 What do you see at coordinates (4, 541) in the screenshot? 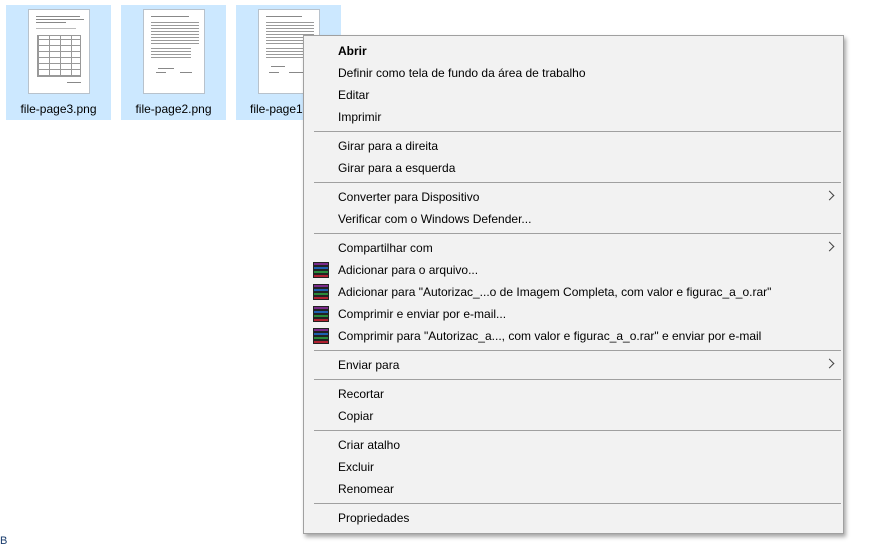
I see `status-bar-text: B` at bounding box center [4, 541].